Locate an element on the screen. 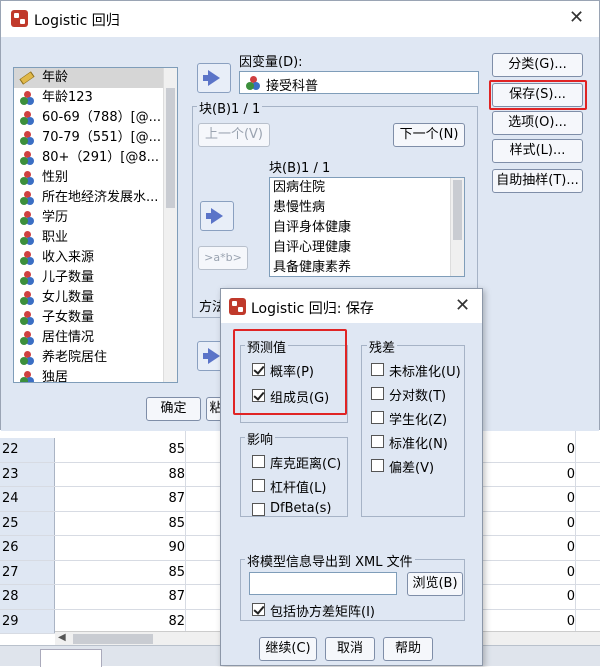  sheet-tab is located at coordinates (71, 658).